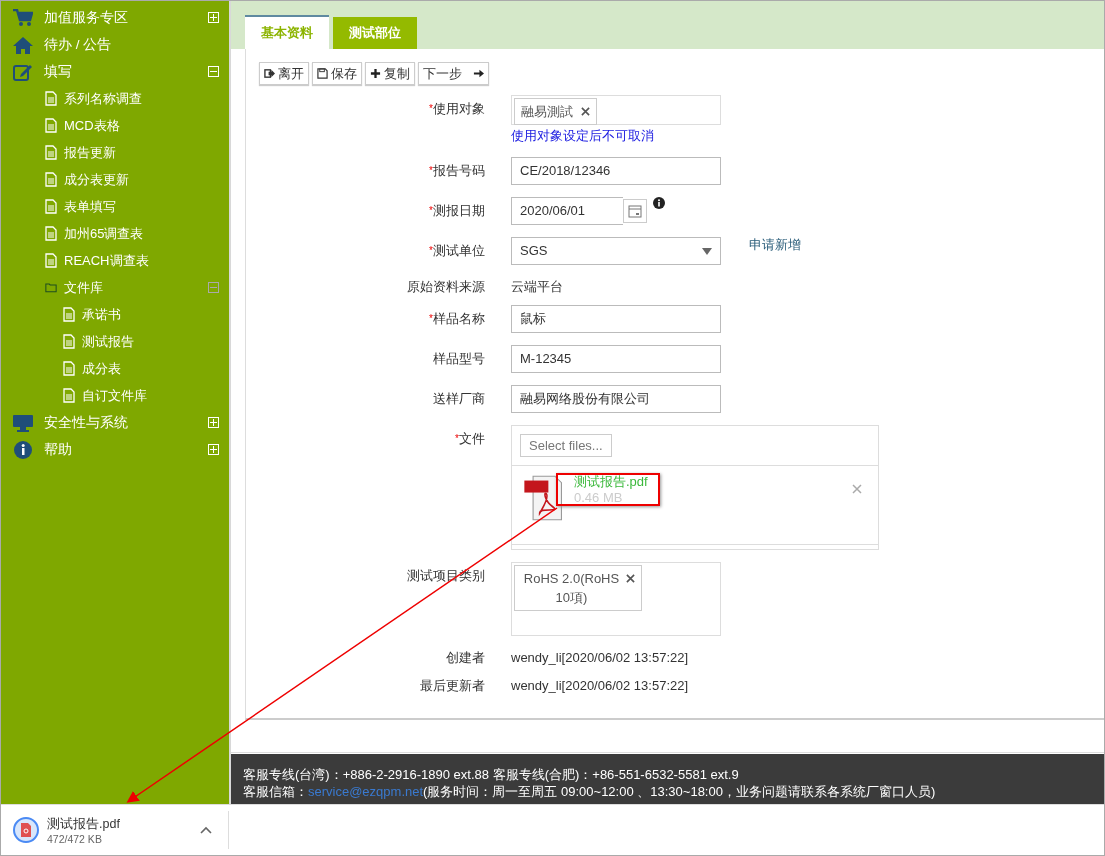 This screenshot has width=1105, height=856. Describe the element at coordinates (141, 260) in the screenshot. I see `sidebar-item: REACH调查表` at that location.